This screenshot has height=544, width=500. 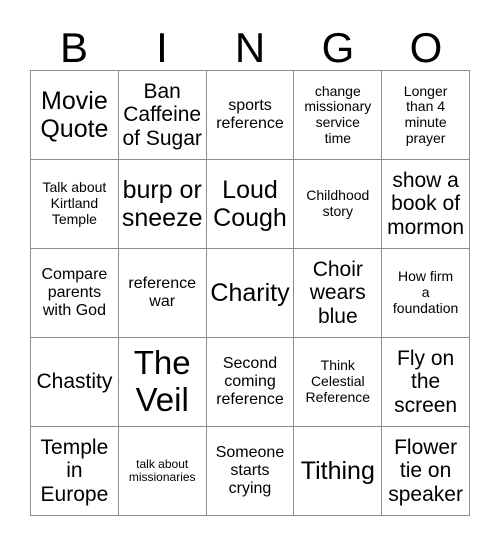 I want to click on header-letter-i: I, so click(x=162, y=47).